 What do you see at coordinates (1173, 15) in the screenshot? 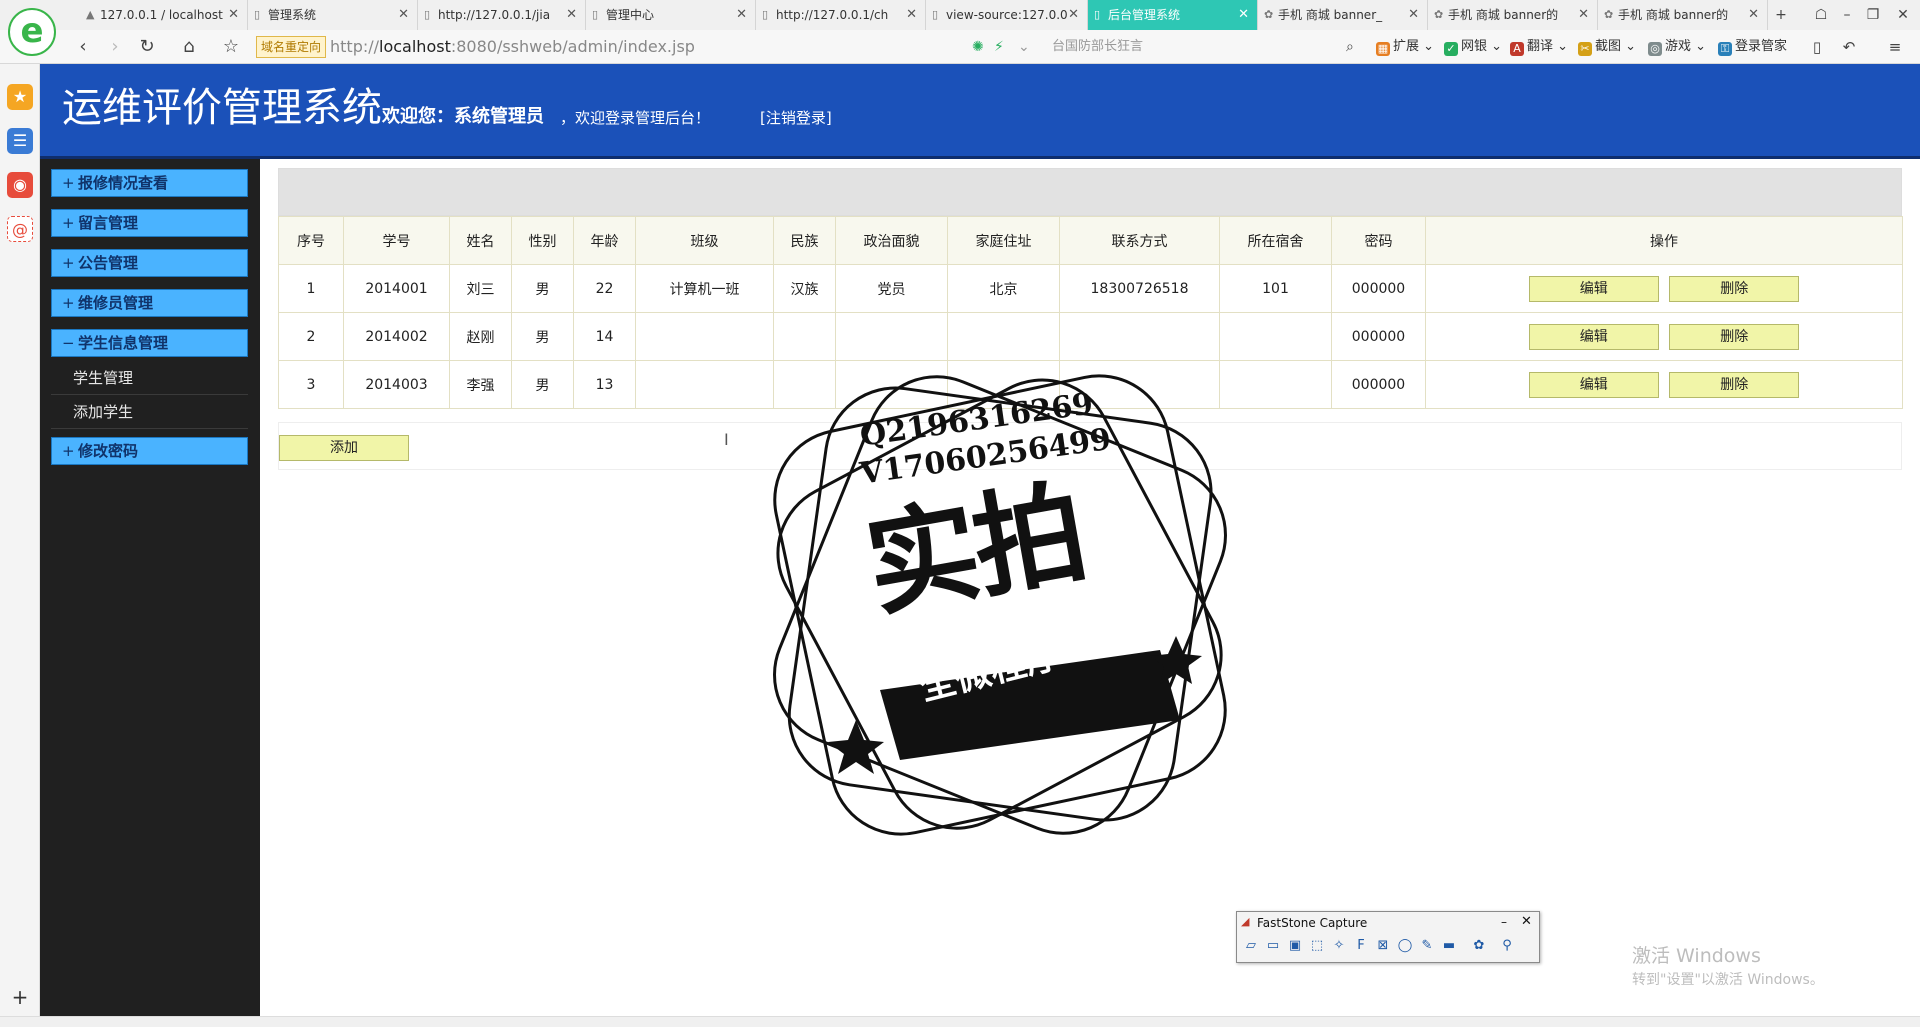
I see `browser-tab-active: ▯ 后台管理系统 ✕` at bounding box center [1173, 15].